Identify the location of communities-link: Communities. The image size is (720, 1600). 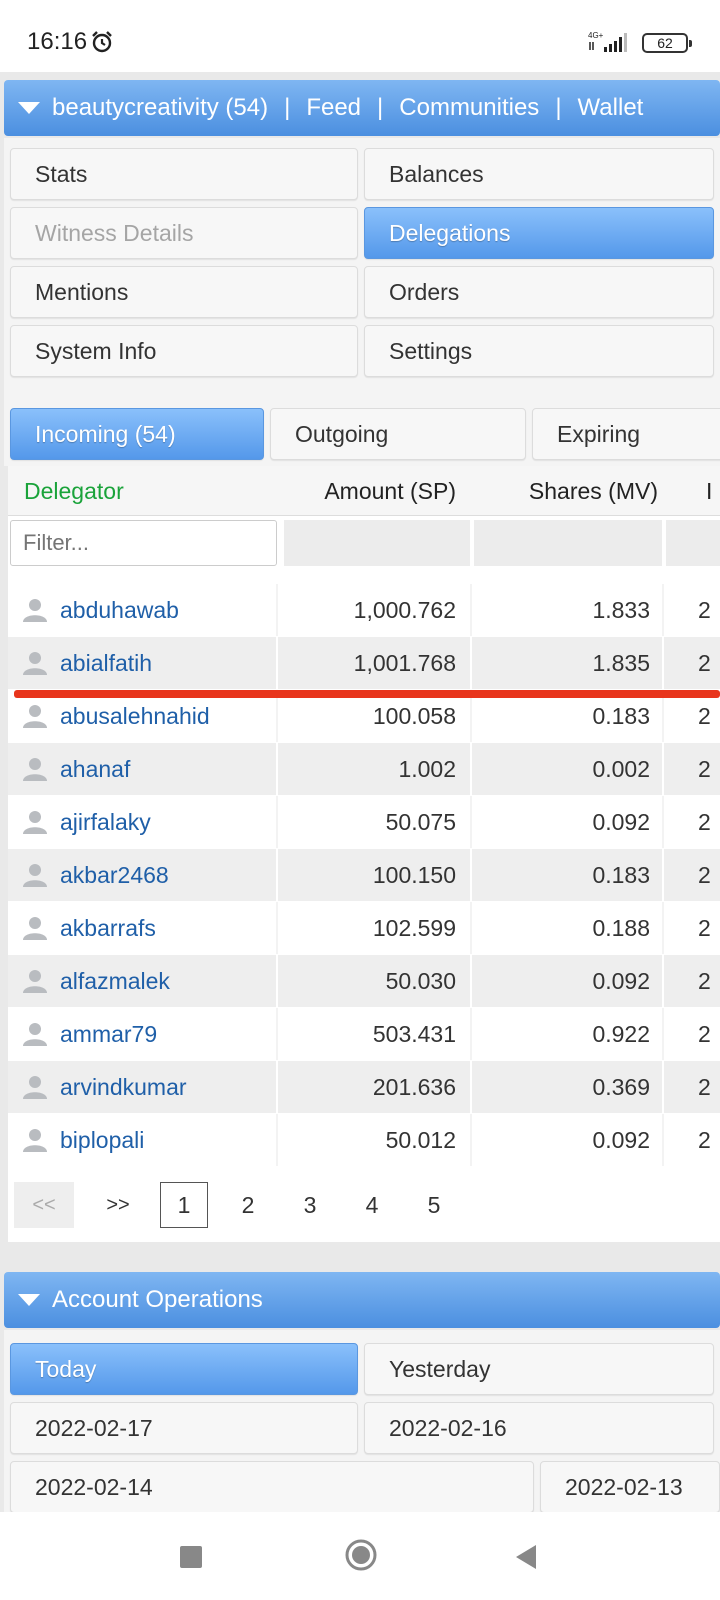
(469, 108).